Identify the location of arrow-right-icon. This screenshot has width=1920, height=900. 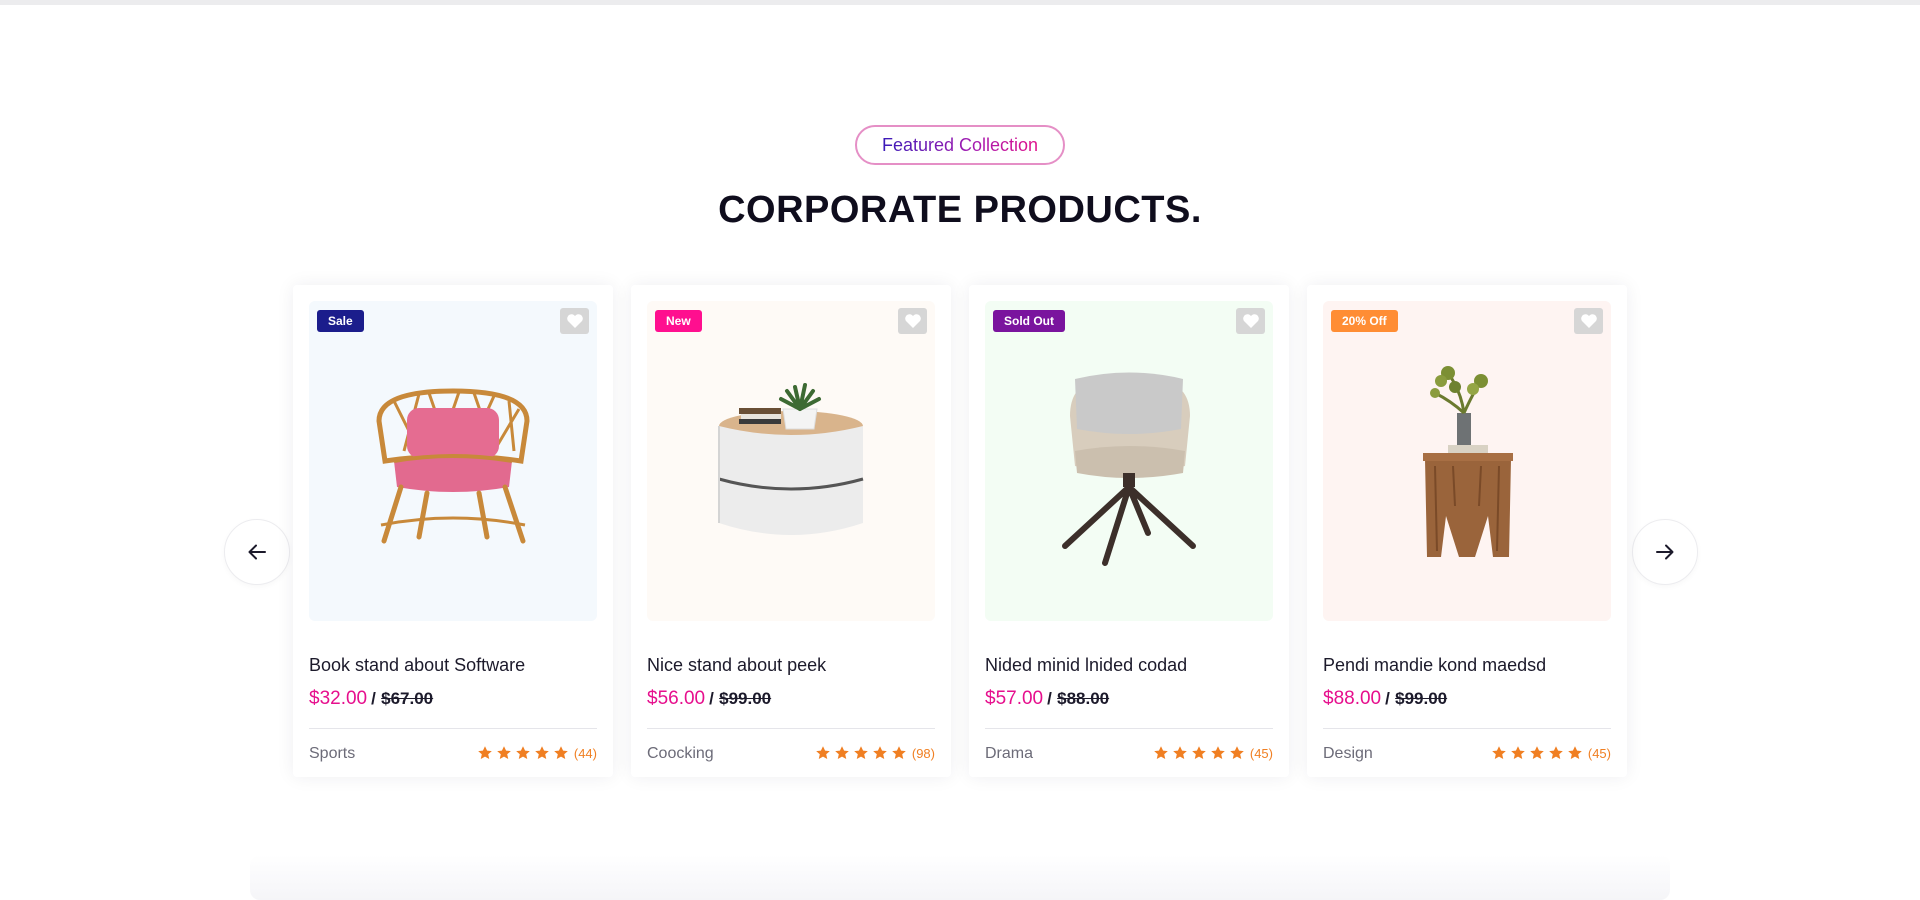
(1665, 552).